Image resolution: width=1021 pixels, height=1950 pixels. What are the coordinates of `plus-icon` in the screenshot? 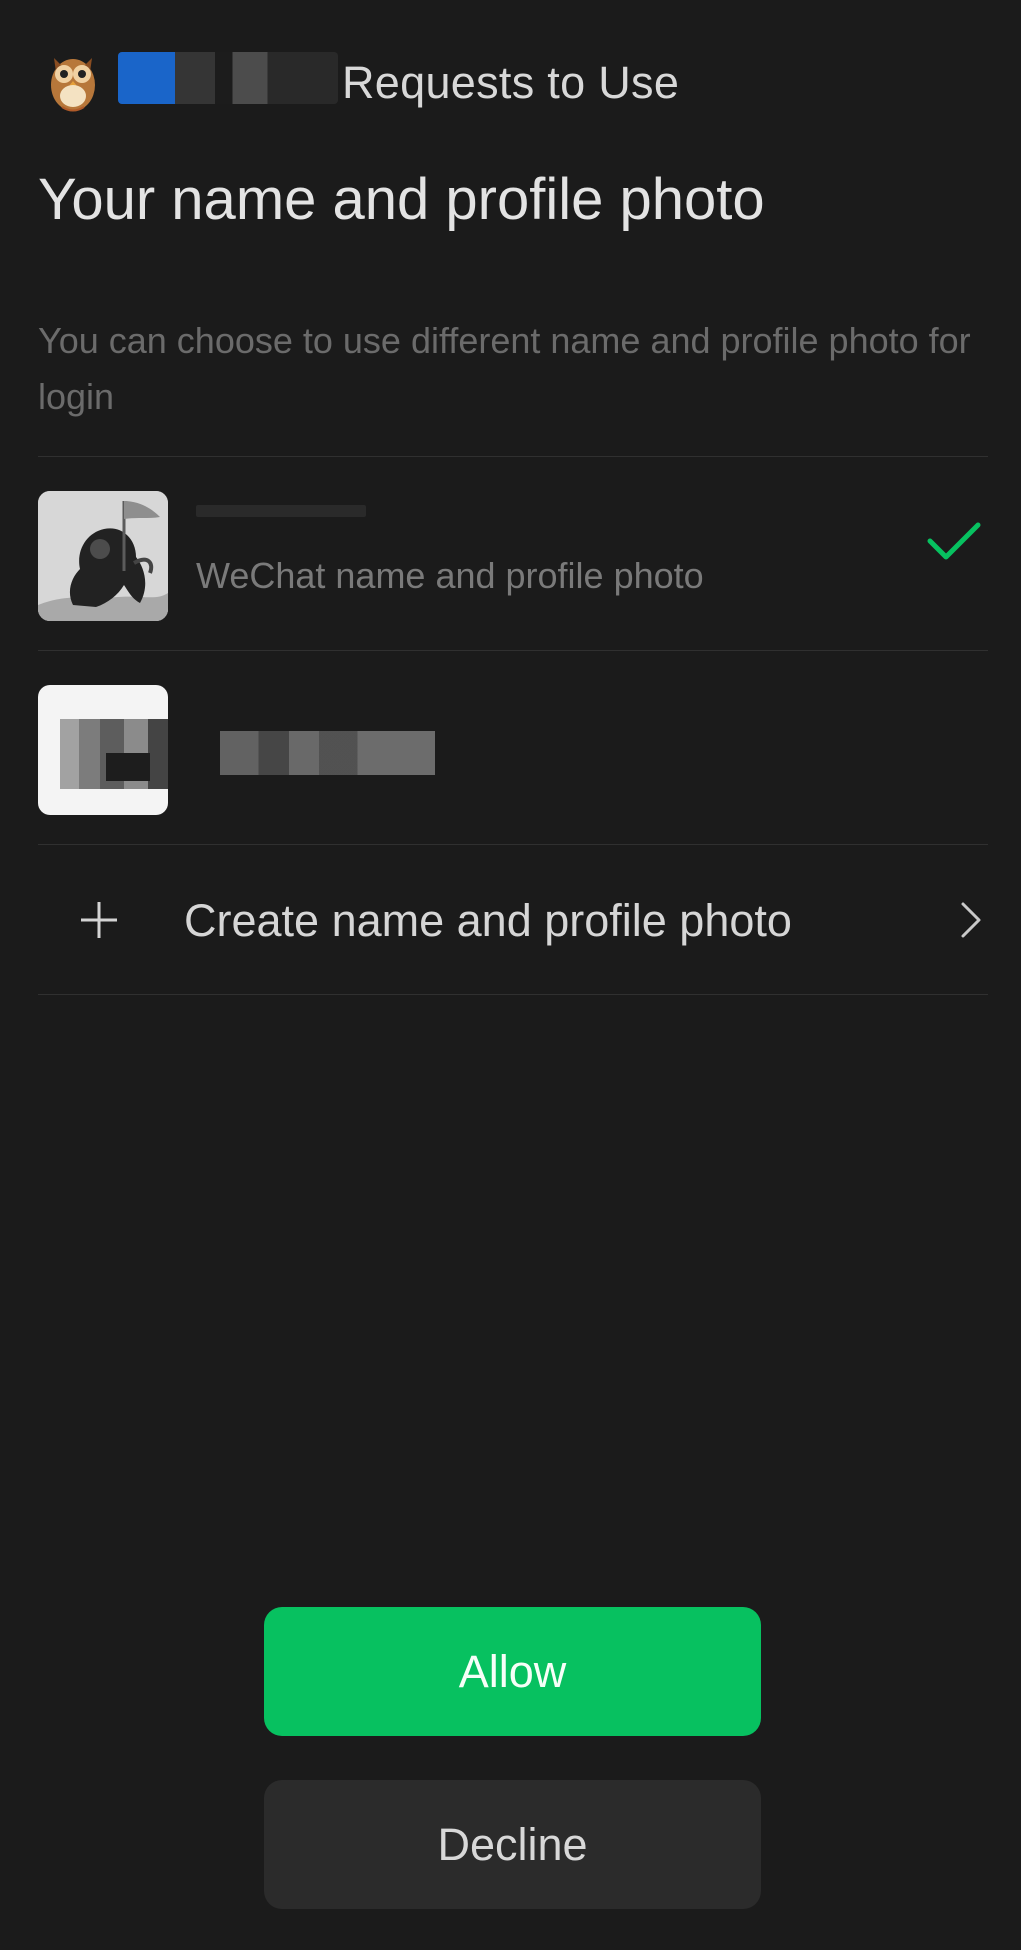 It's located at (99, 920).